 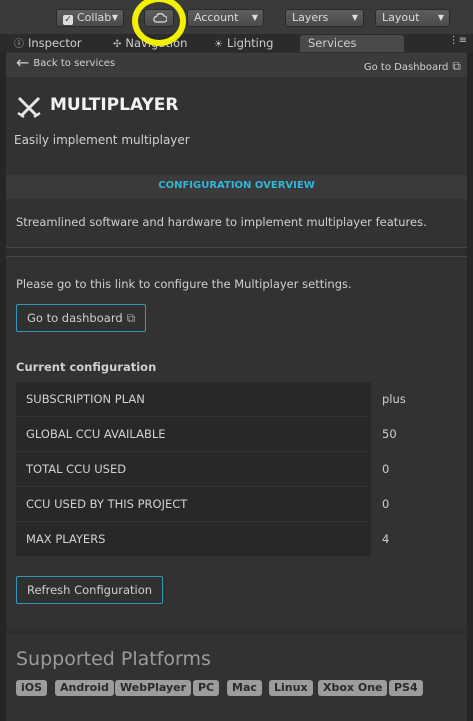 I want to click on right-border, so click(x=470, y=386).